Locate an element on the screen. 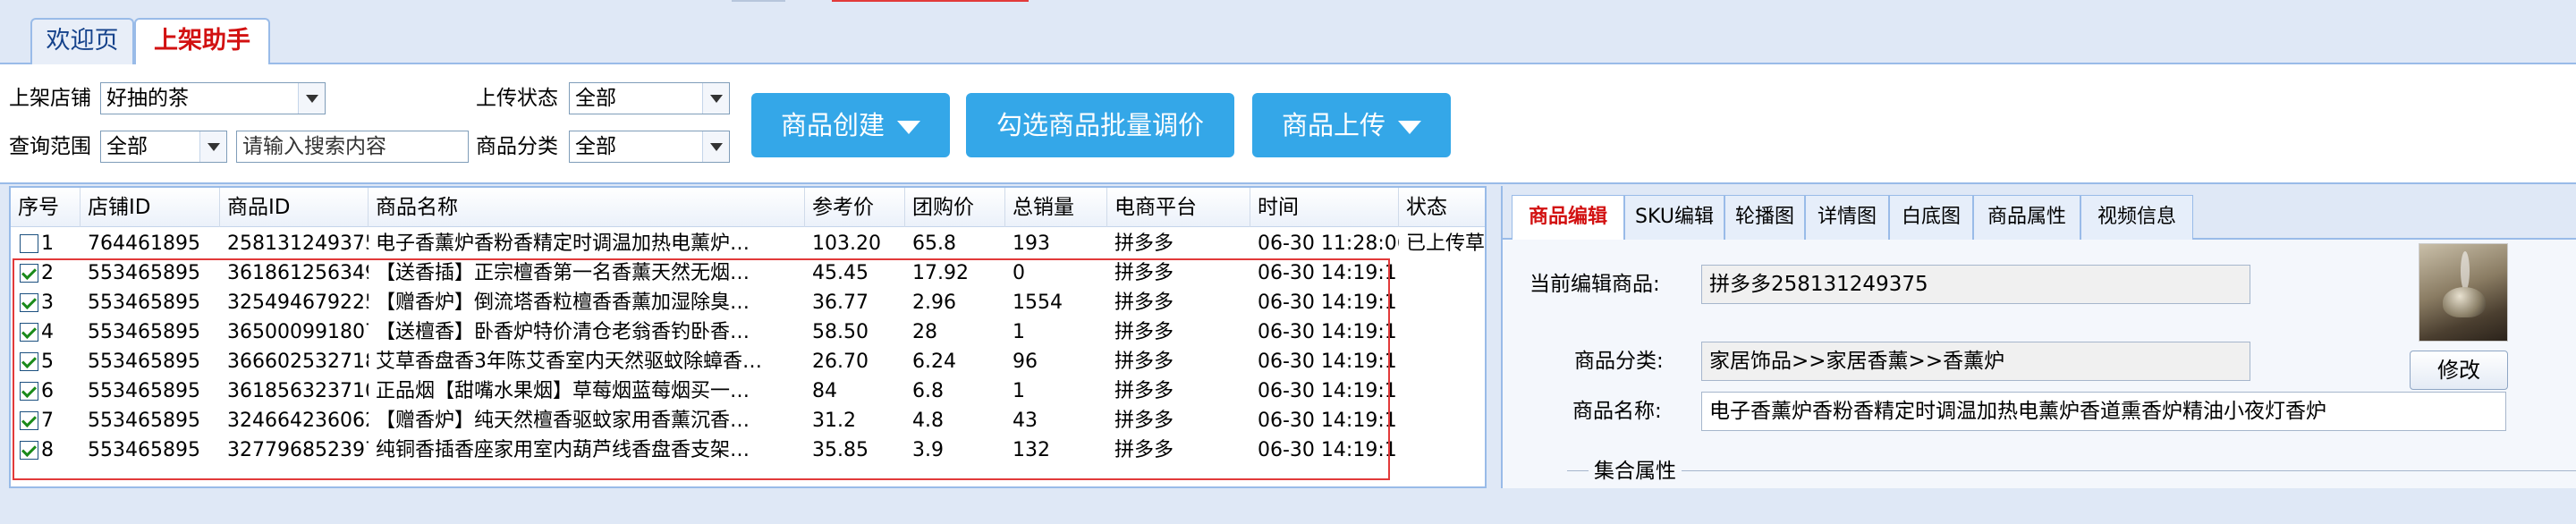 Image resolution: width=2576 pixels, height=524 pixels. upload-status-label: 上传状态 is located at coordinates (517, 98).